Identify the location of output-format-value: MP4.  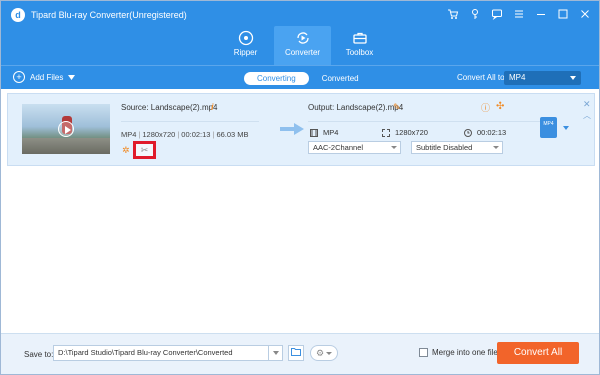
(517, 77).